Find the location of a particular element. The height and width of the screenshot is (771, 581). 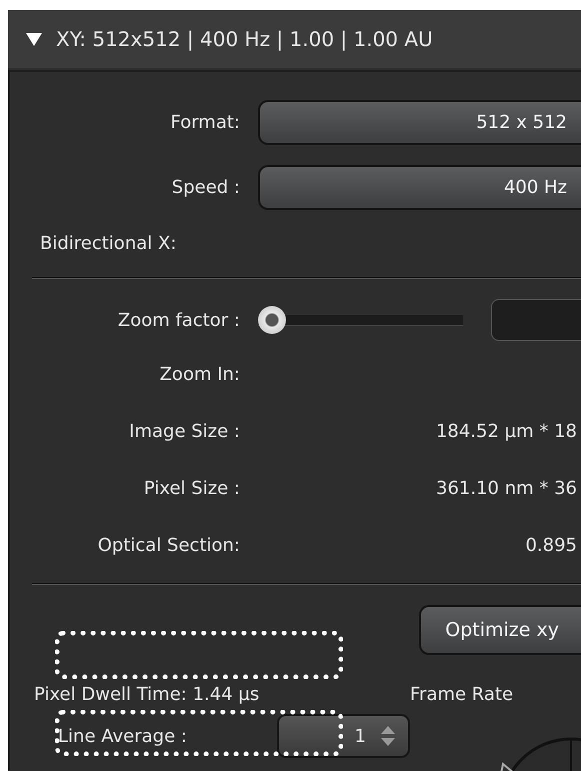

field-label: Pixel Size : is located at coordinates (191, 489).